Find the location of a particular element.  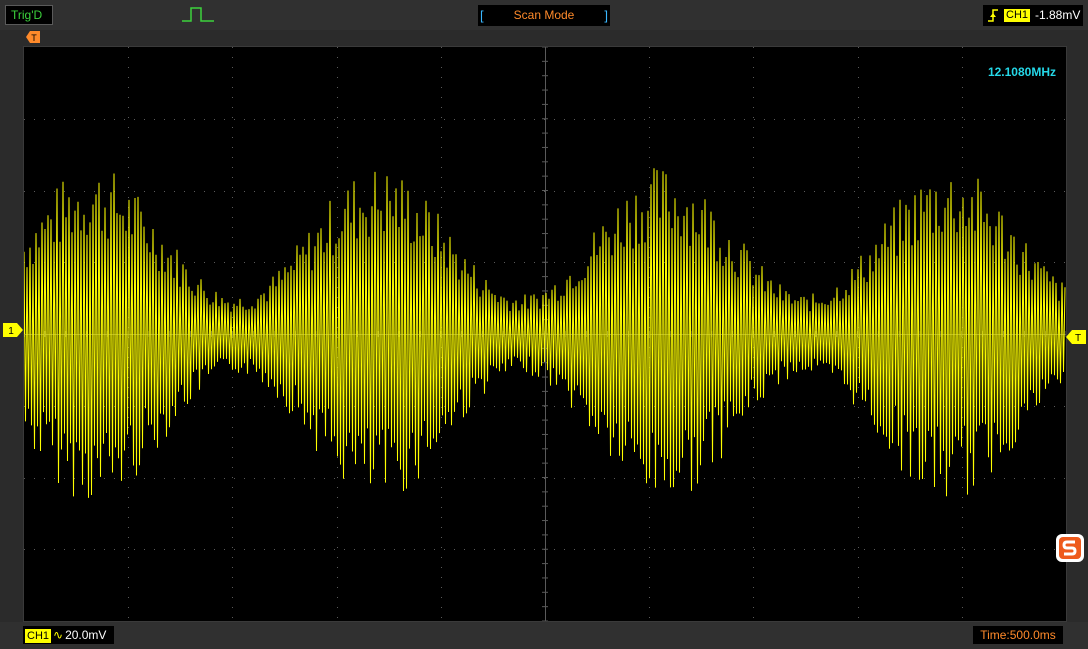

trigger-status: Trig'D is located at coordinates (29, 15).